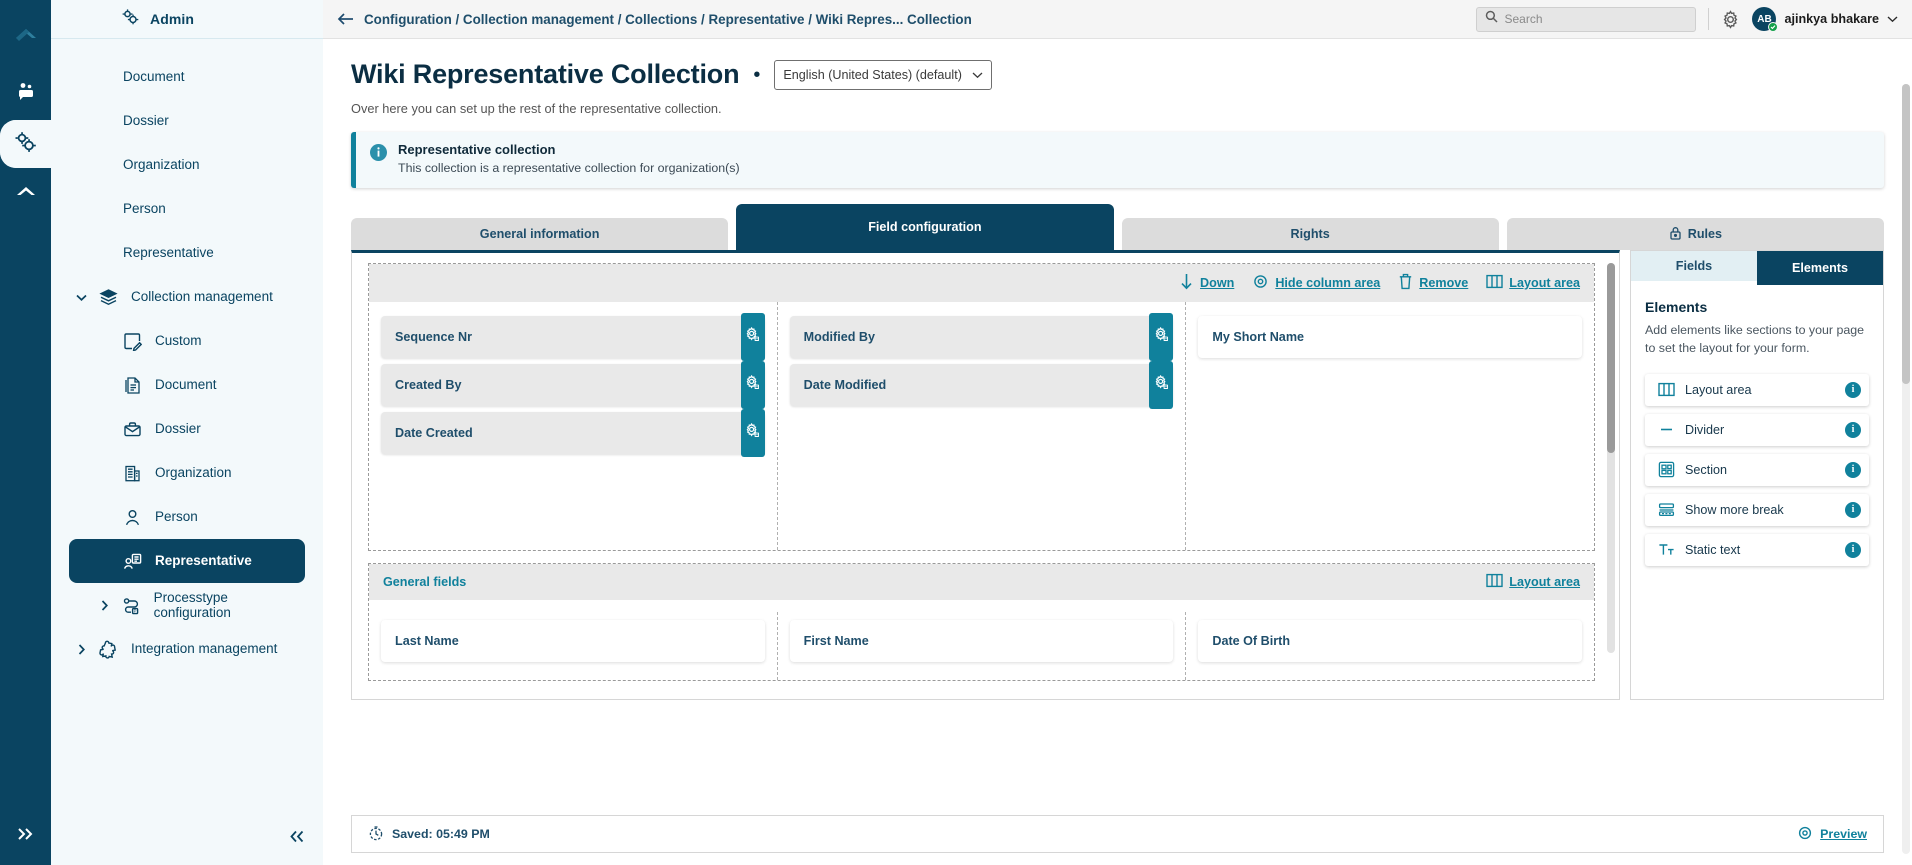 The image size is (1912, 865). What do you see at coordinates (1694, 266) in the screenshot?
I see `right-panel-tab-fields: Fields` at bounding box center [1694, 266].